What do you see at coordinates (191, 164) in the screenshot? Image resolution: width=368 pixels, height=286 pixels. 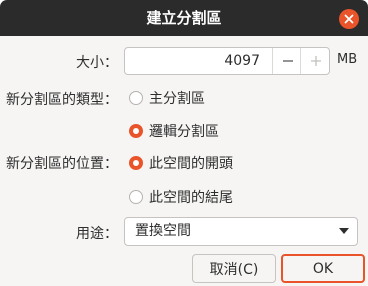 I see `radio-label: 此空間的開頭` at bounding box center [191, 164].